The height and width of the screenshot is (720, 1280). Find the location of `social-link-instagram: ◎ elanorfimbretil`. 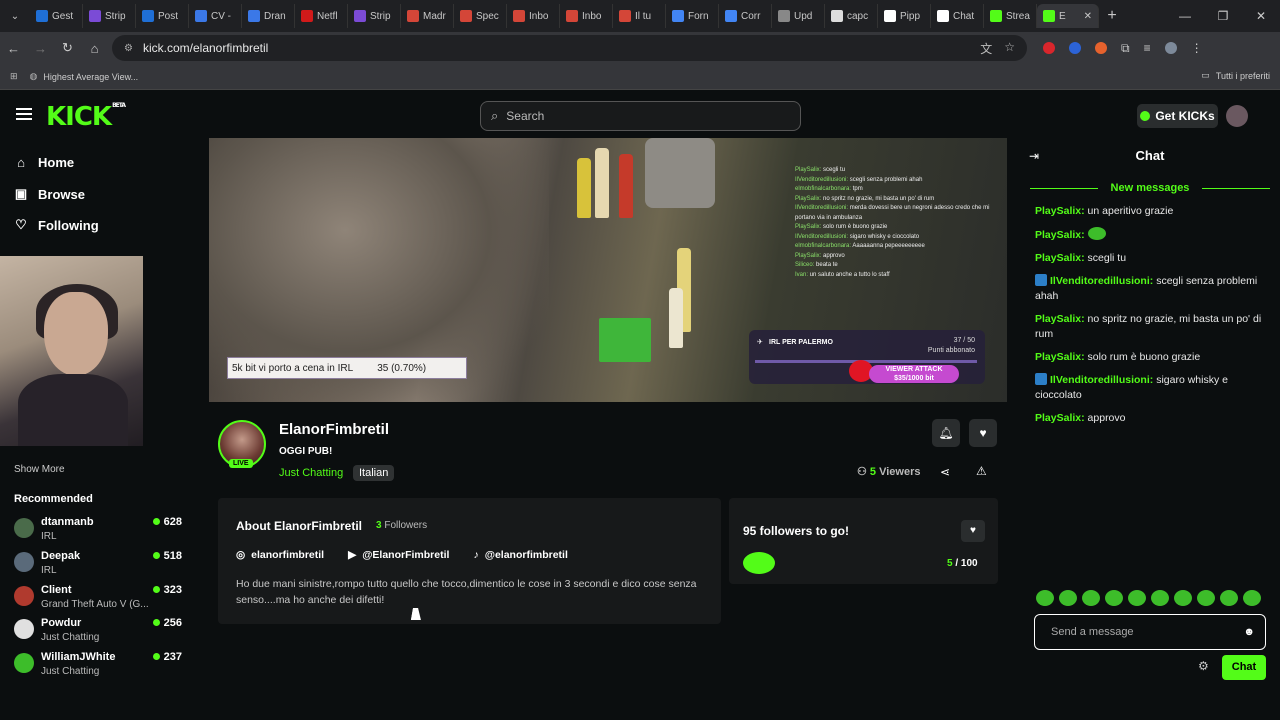

social-link-instagram: ◎ elanorfimbretil is located at coordinates (280, 555).